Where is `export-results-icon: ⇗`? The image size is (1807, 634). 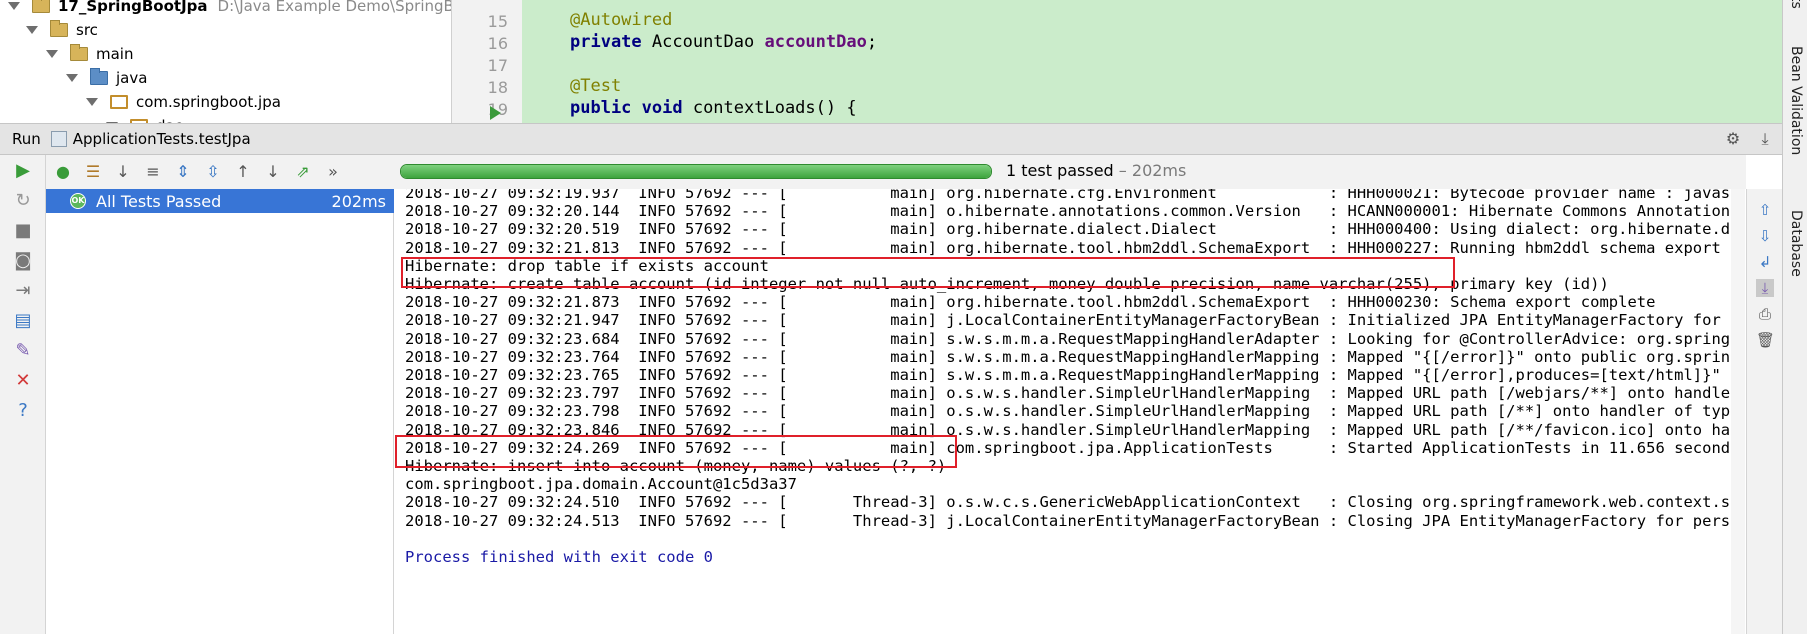 export-results-icon: ⇗ is located at coordinates (303, 172).